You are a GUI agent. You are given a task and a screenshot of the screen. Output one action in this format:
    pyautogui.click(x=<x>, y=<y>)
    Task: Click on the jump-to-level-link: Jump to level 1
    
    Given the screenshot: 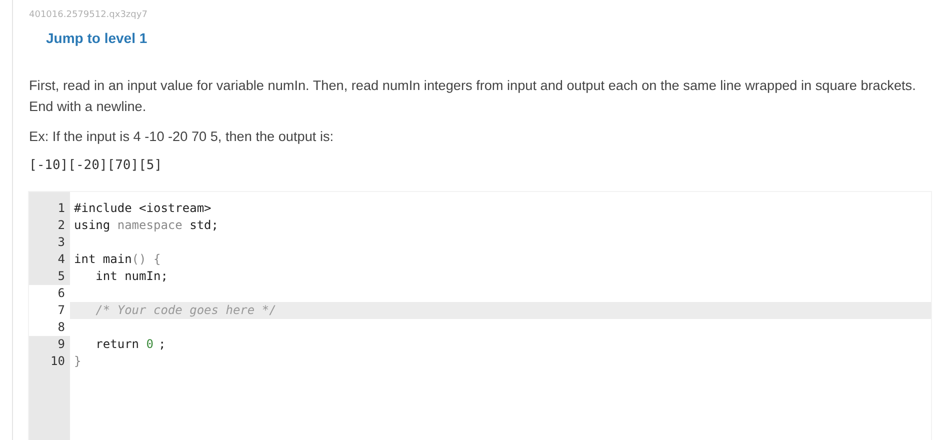 What is the action you would take?
    pyautogui.click(x=97, y=38)
    